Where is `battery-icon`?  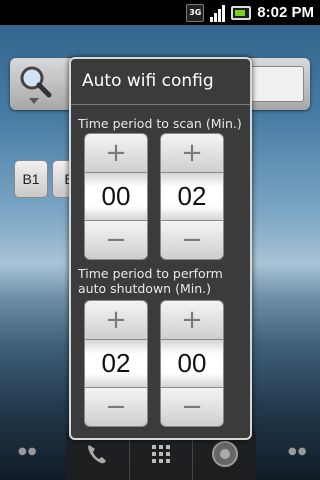 battery-icon is located at coordinates (241, 12).